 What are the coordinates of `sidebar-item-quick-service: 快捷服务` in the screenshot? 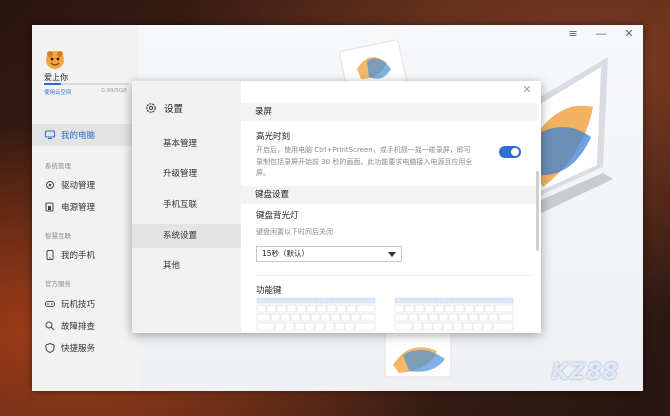 It's located at (85, 348).